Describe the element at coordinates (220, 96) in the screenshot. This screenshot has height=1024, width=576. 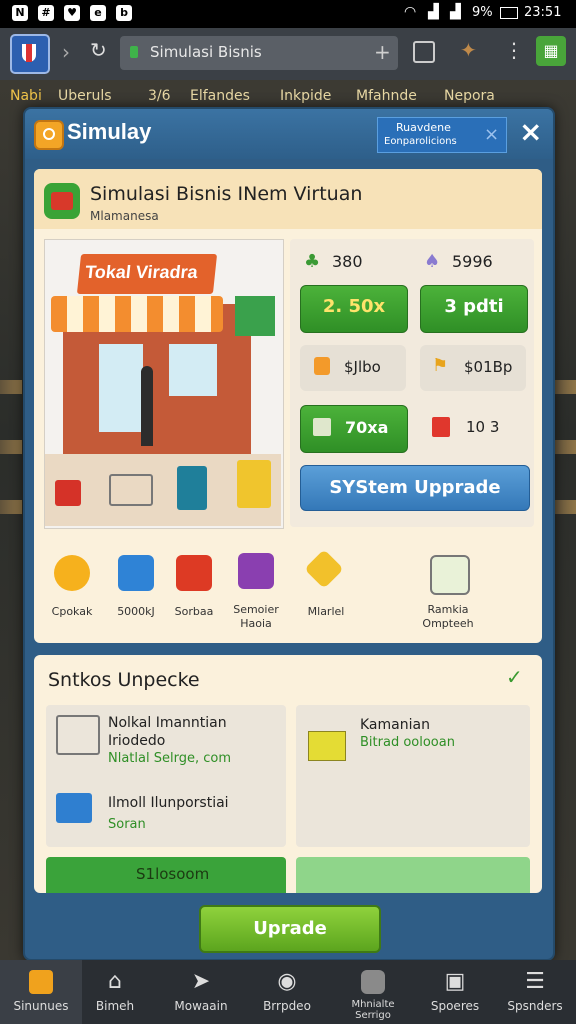
I see `category-nav-item: Elfandes` at that location.